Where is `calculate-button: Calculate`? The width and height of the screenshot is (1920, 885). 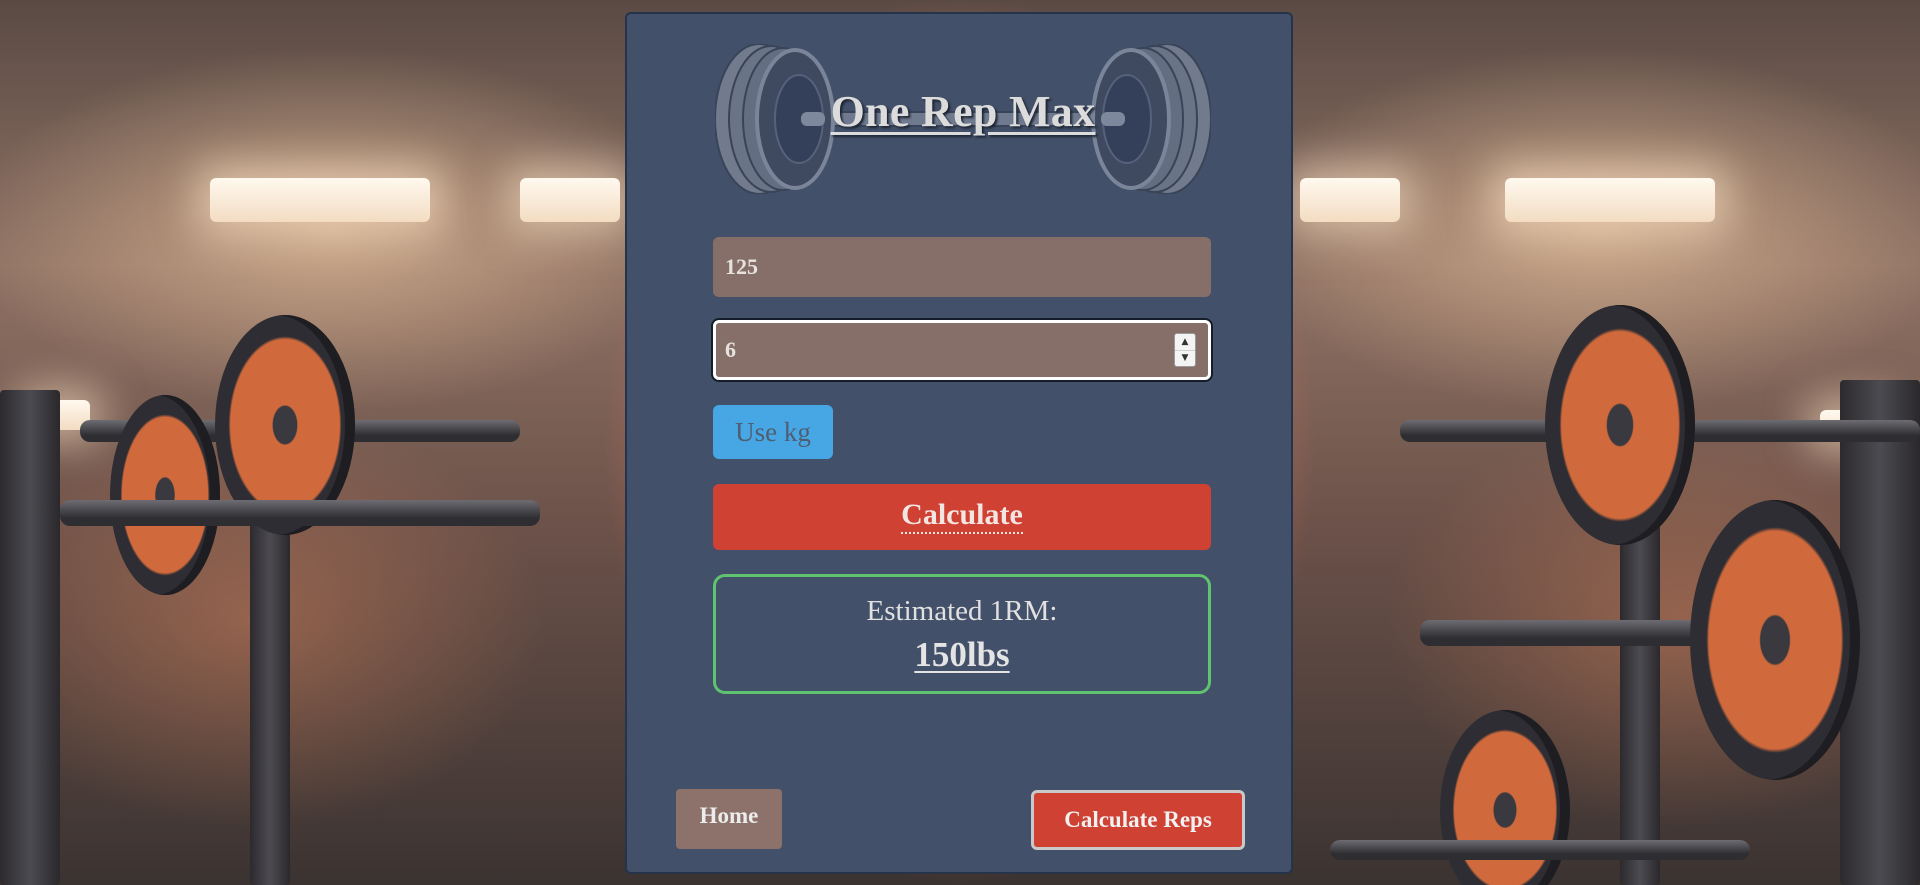 calculate-button: Calculate is located at coordinates (962, 517).